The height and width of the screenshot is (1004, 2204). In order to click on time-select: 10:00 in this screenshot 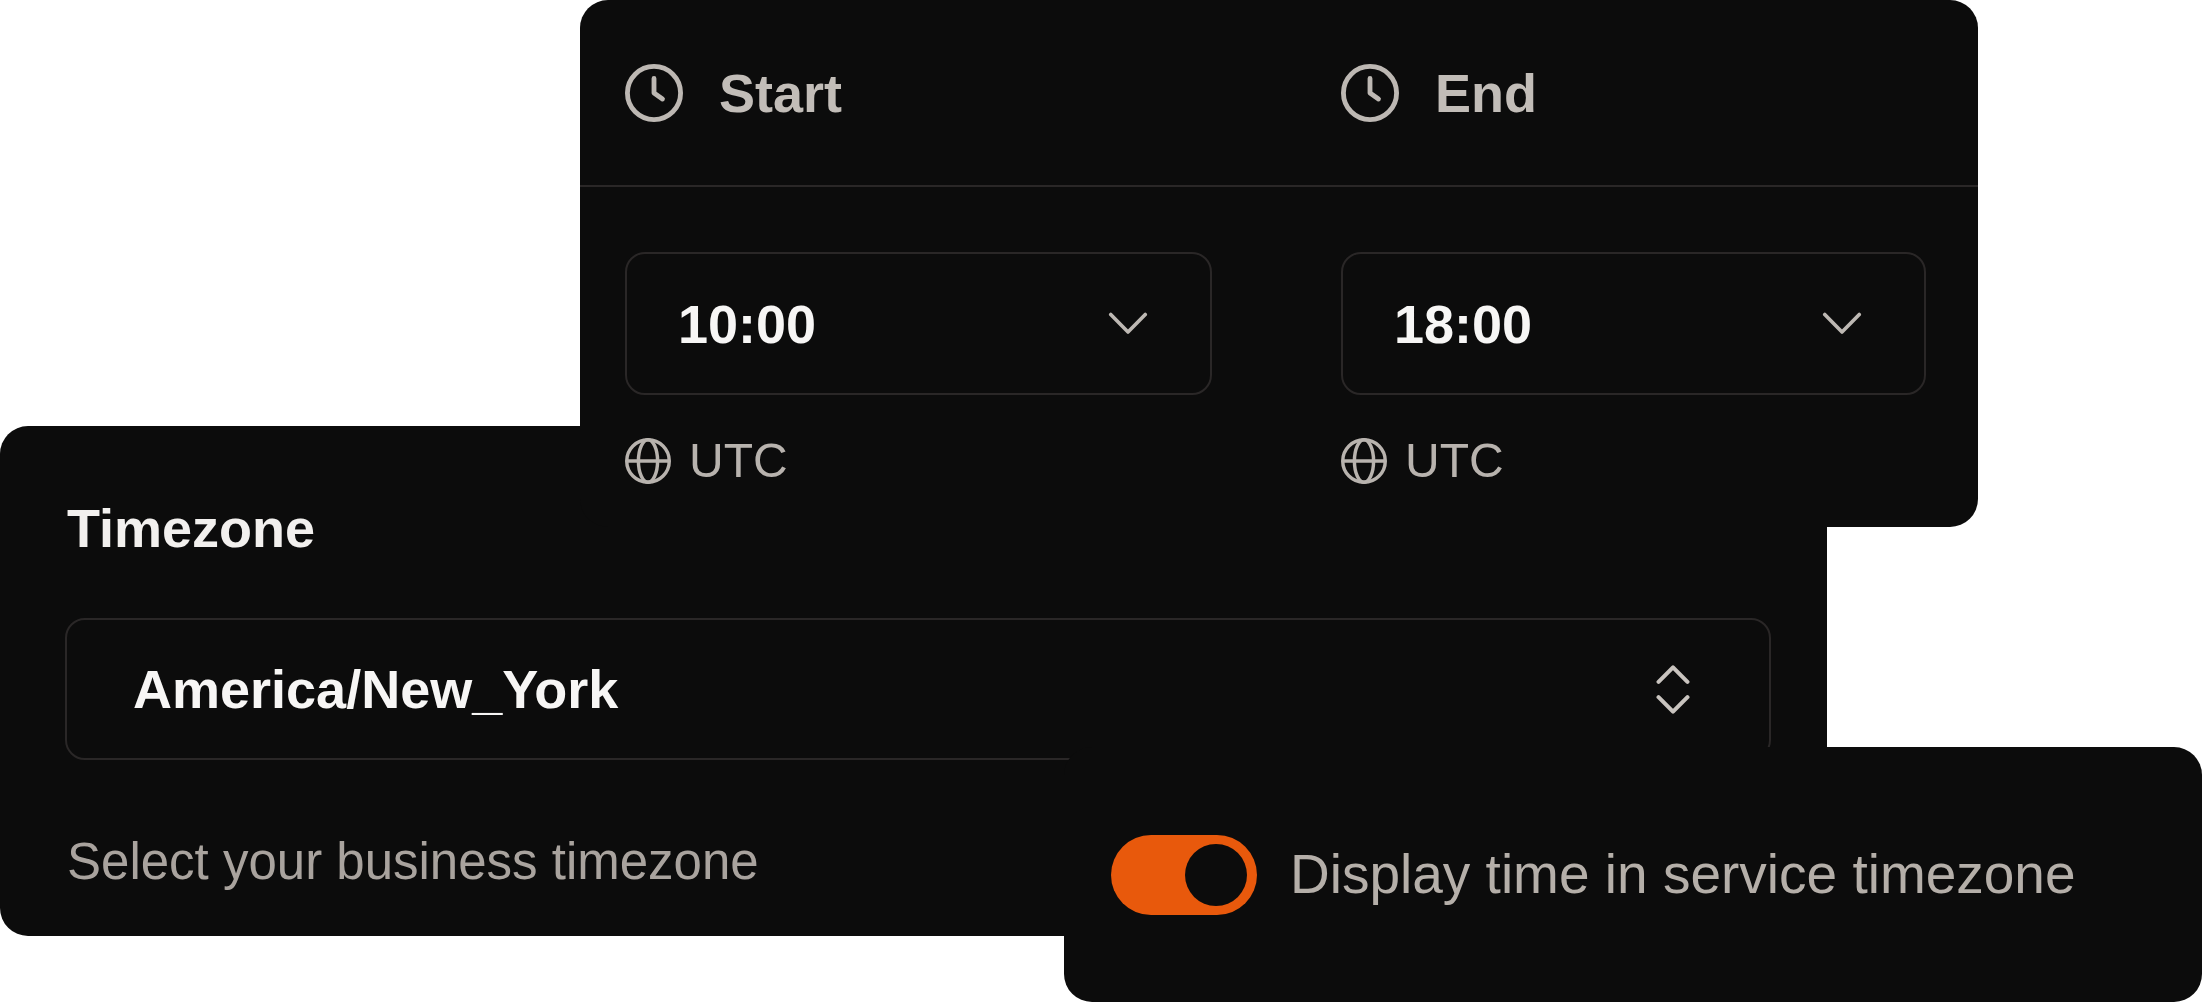, I will do `click(918, 323)`.